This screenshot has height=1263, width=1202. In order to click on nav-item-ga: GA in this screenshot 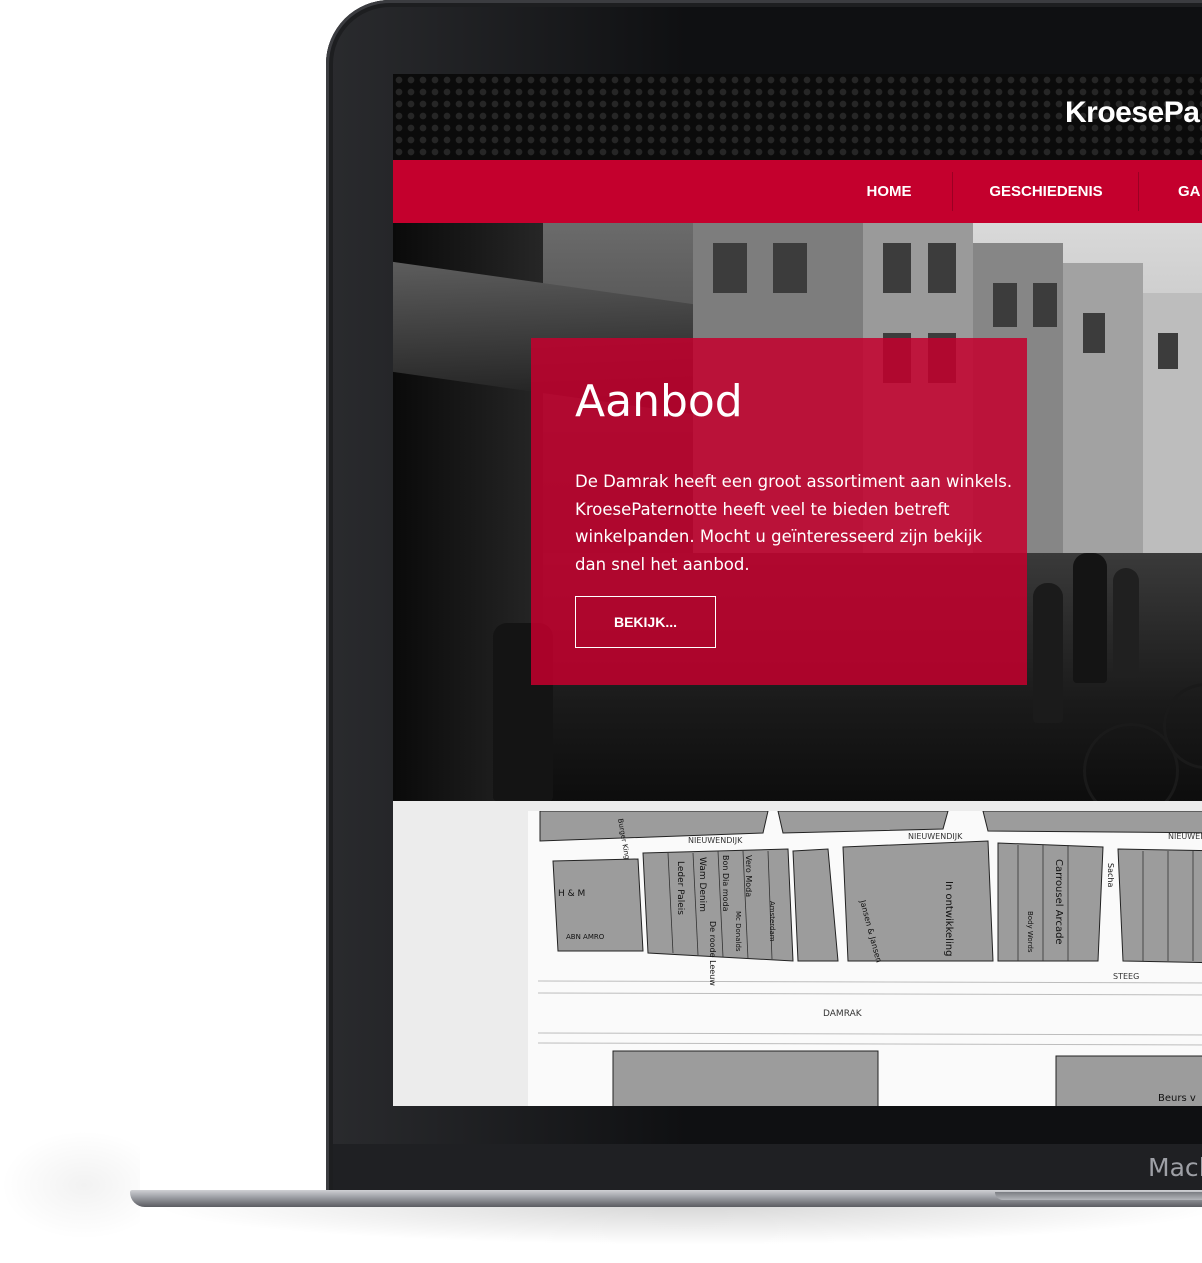, I will do `click(1190, 191)`.